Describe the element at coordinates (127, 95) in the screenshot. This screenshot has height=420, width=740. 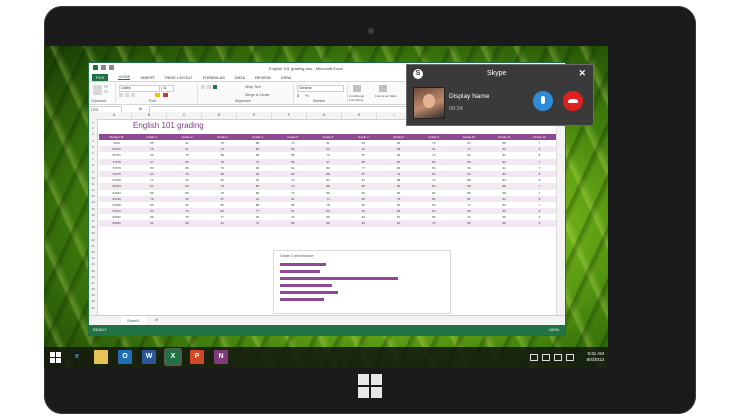
I see `italic-icon` at that location.